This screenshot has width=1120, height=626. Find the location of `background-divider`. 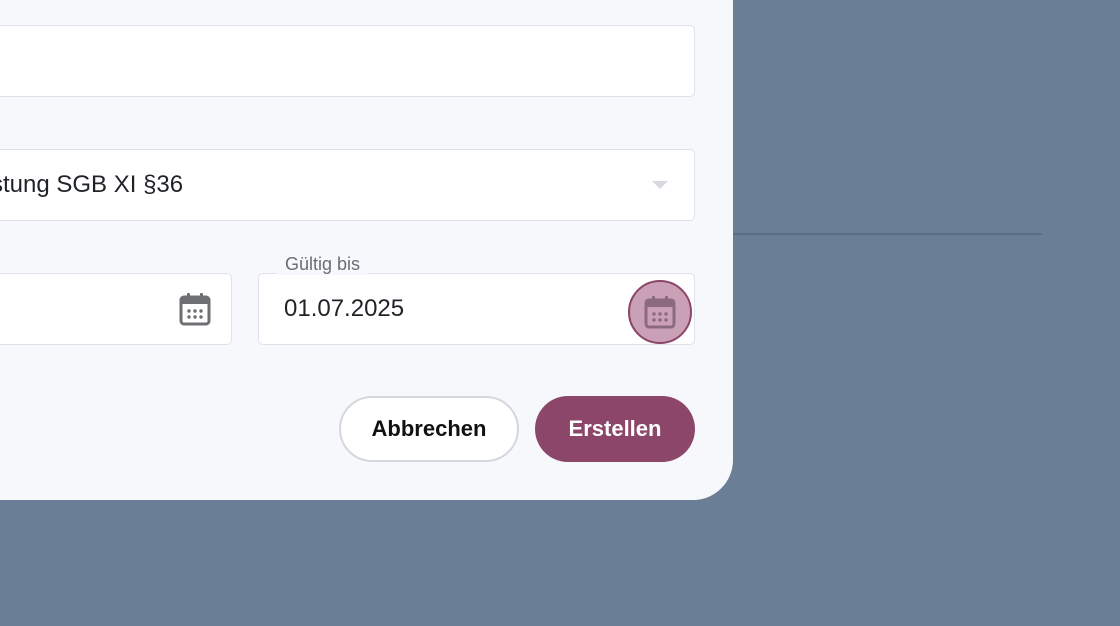

background-divider is located at coordinates (887, 234).